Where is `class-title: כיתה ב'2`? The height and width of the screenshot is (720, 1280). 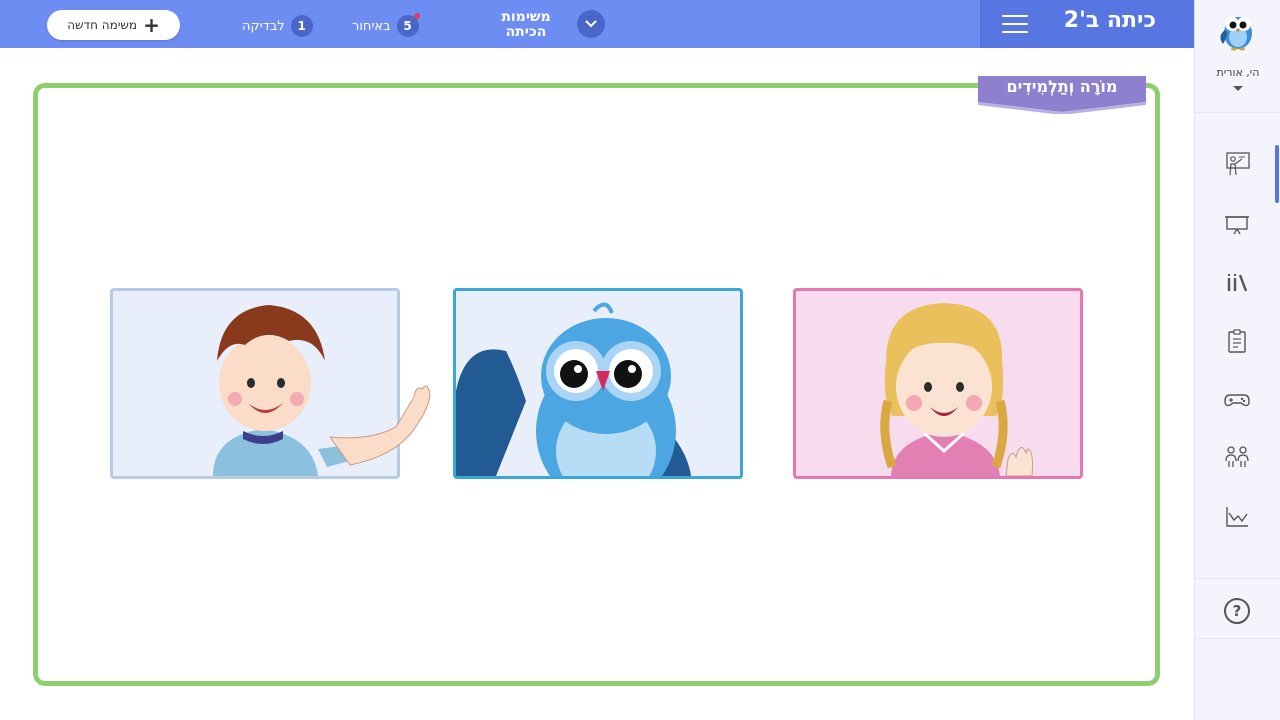
class-title: כיתה ב'2 is located at coordinates (1109, 20).